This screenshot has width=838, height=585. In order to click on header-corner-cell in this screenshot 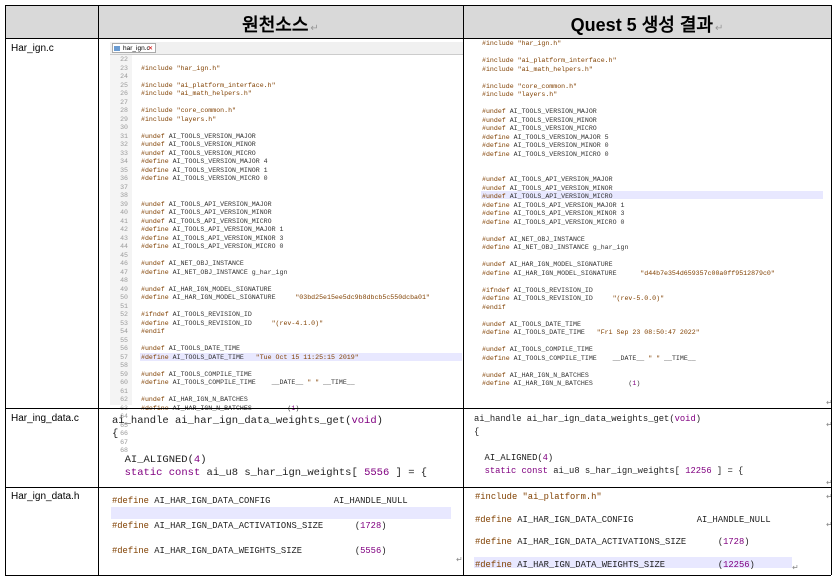, I will do `click(51, 21)`.